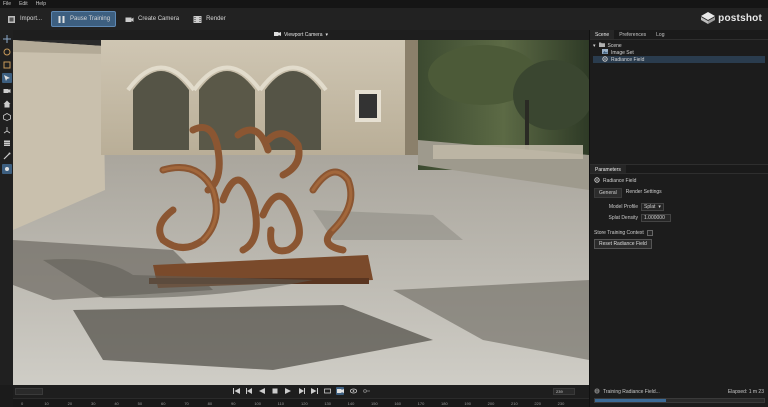 This screenshot has width=768, height=407. Describe the element at coordinates (656, 217) in the screenshot. I see `splat-density-input: 1.000000` at that location.